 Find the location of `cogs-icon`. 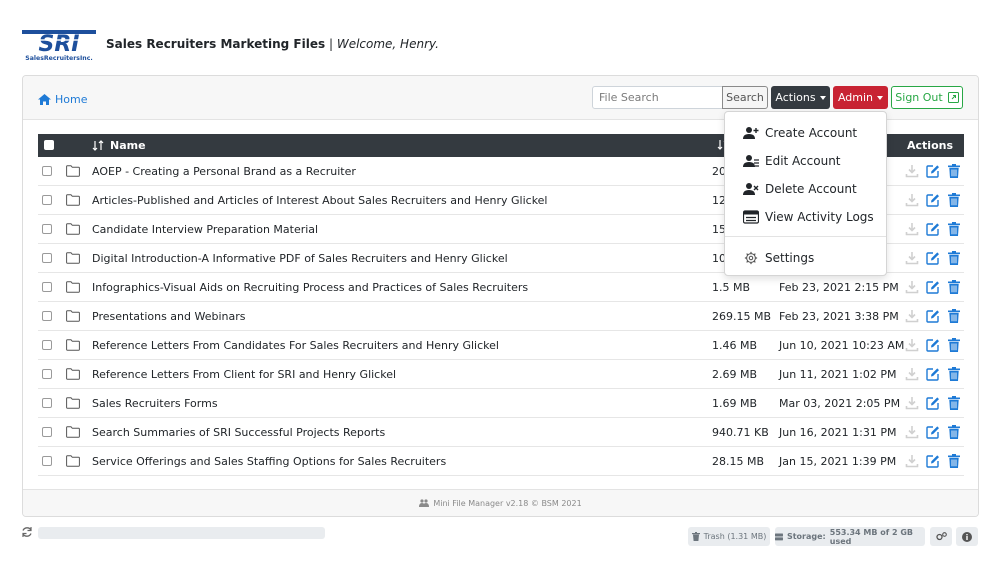

cogs-icon is located at coordinates (941, 536).